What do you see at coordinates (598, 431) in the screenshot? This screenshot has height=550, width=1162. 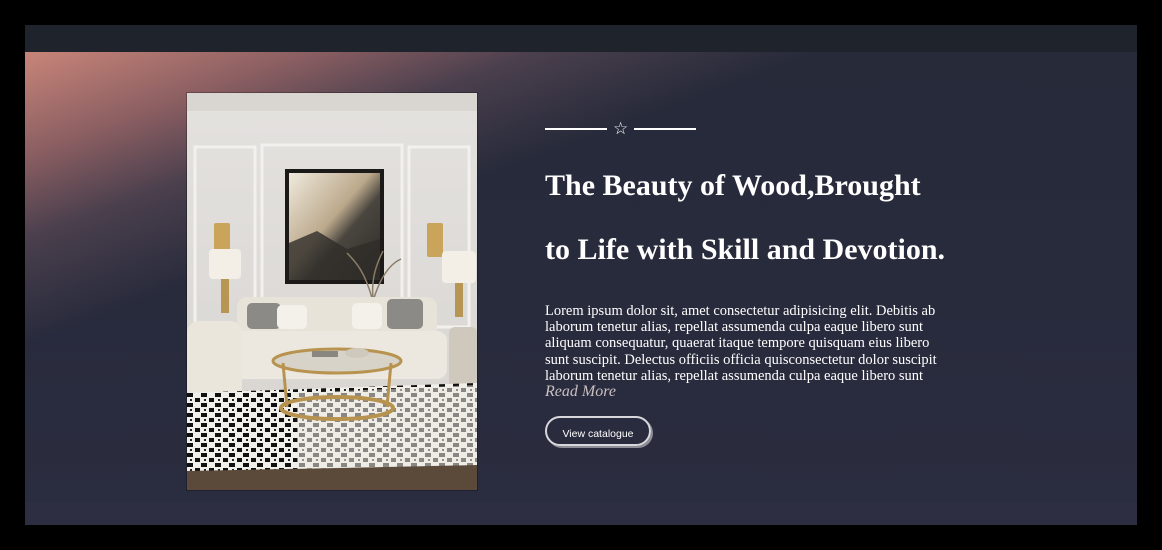 I see `view-catalogue-button: View catalogue` at bounding box center [598, 431].